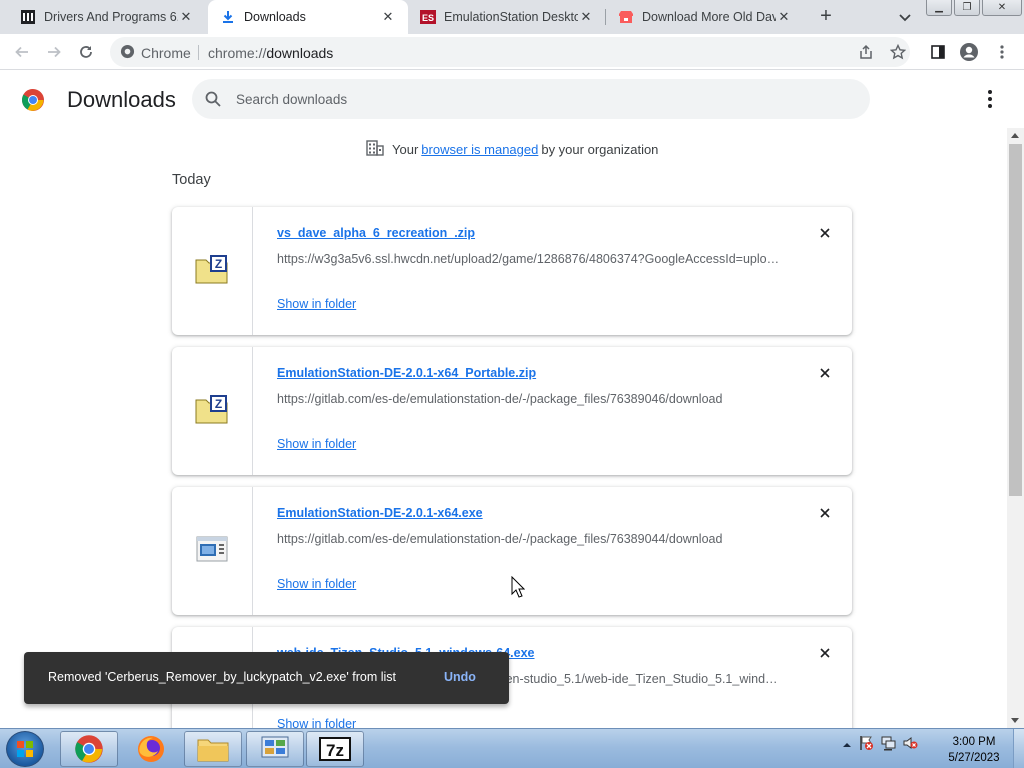 The width and height of the screenshot is (1024, 768). What do you see at coordinates (939, 8) in the screenshot?
I see `minimize-button: ▁` at bounding box center [939, 8].